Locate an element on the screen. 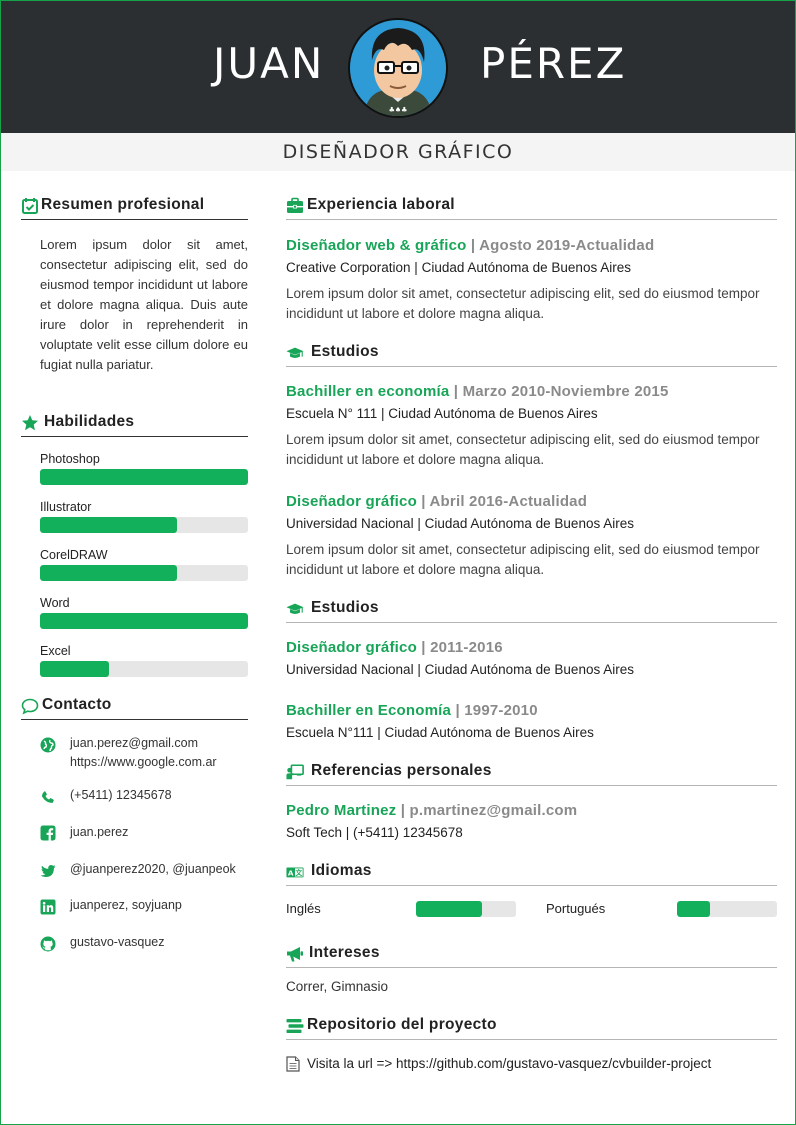 This screenshot has width=796, height=1125. interests-text: Correr, Gimnasio is located at coordinates (337, 986).